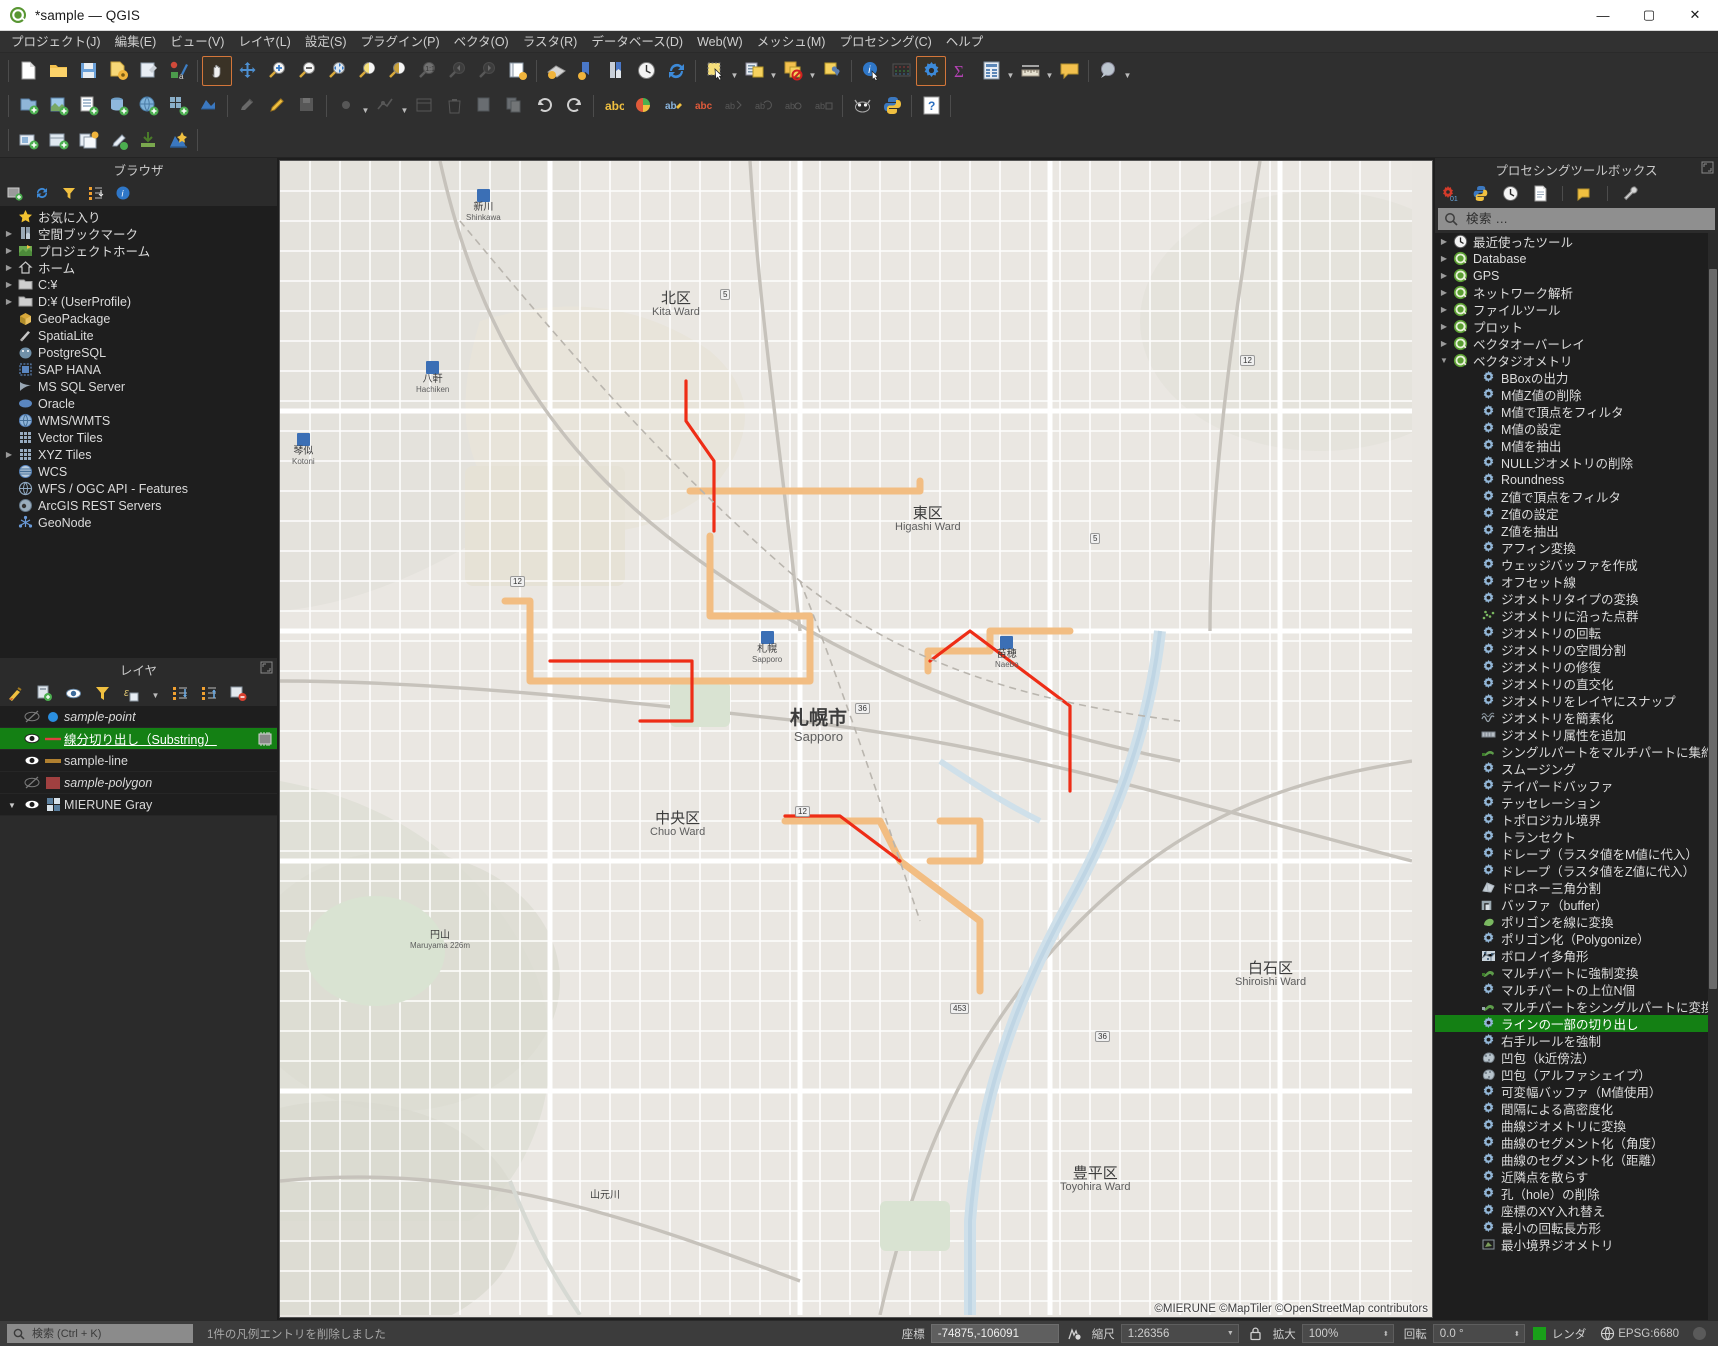  Describe the element at coordinates (1576, 275) in the screenshot. I see `toolbox-item-2: ▶ GPS` at that location.